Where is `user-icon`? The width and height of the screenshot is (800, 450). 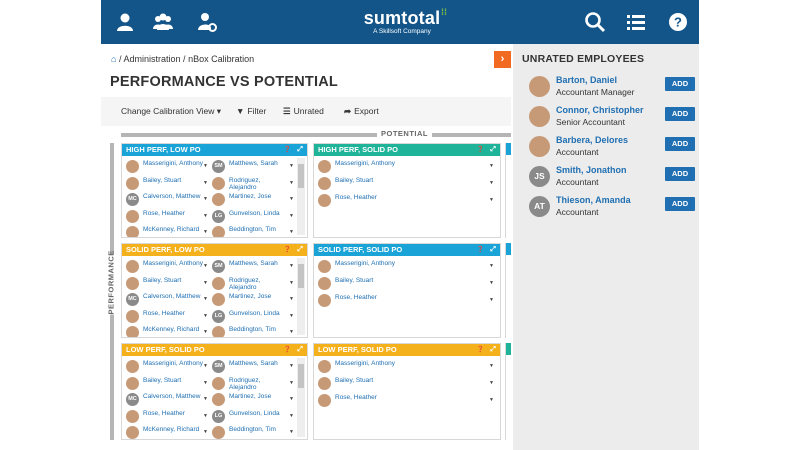
user-icon is located at coordinates (125, 22).